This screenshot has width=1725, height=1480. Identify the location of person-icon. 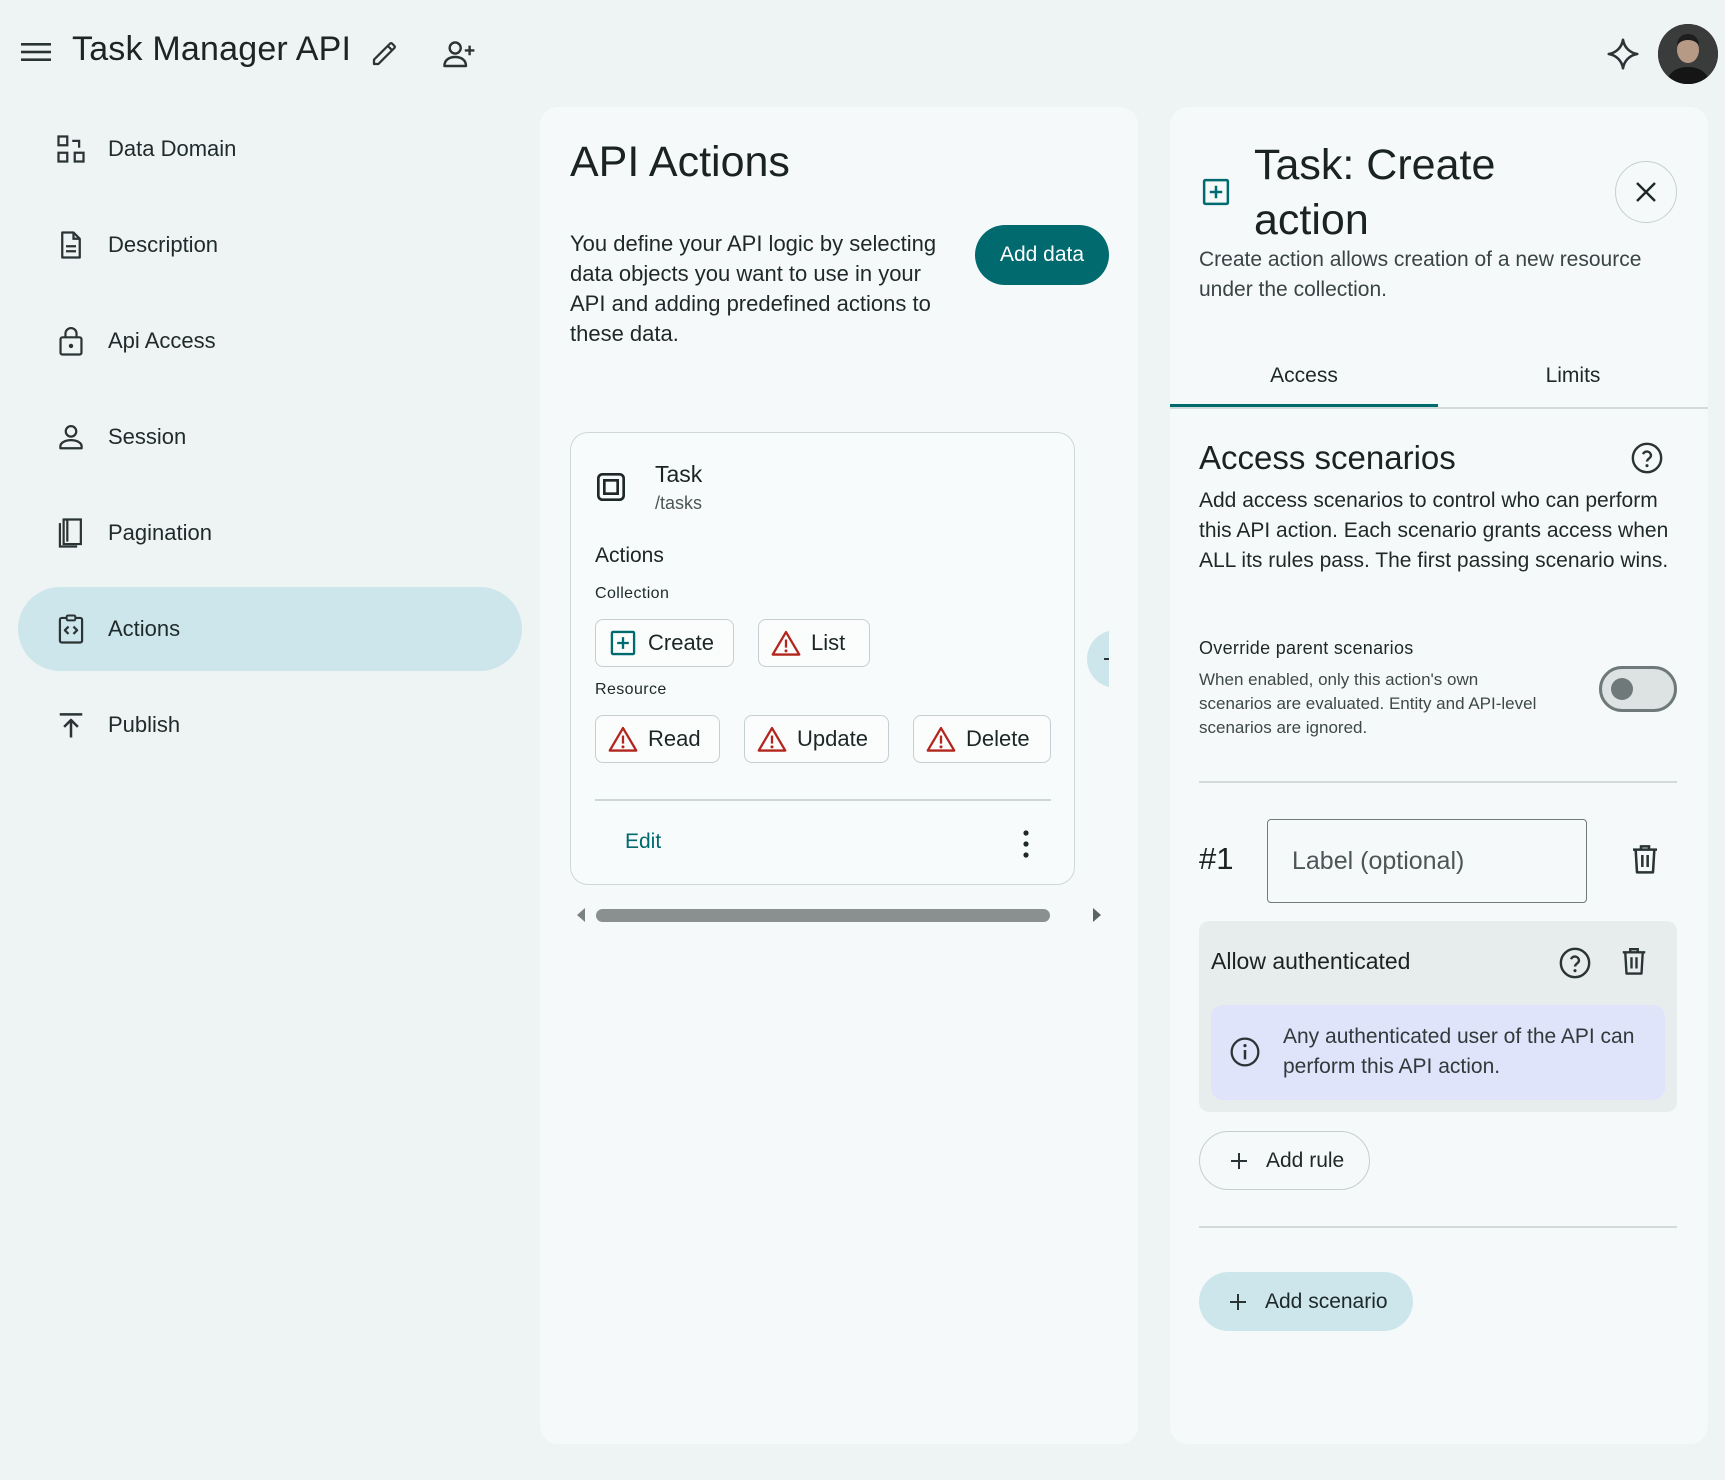
(71, 437).